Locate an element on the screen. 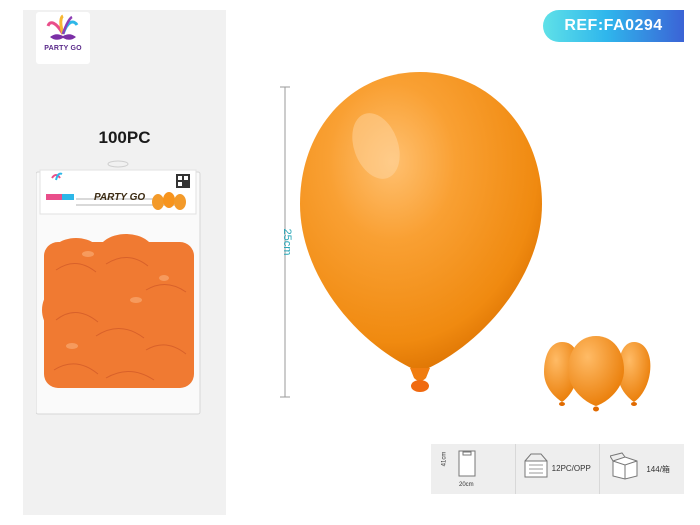  carton-text: 144/箱 is located at coordinates (658, 469).